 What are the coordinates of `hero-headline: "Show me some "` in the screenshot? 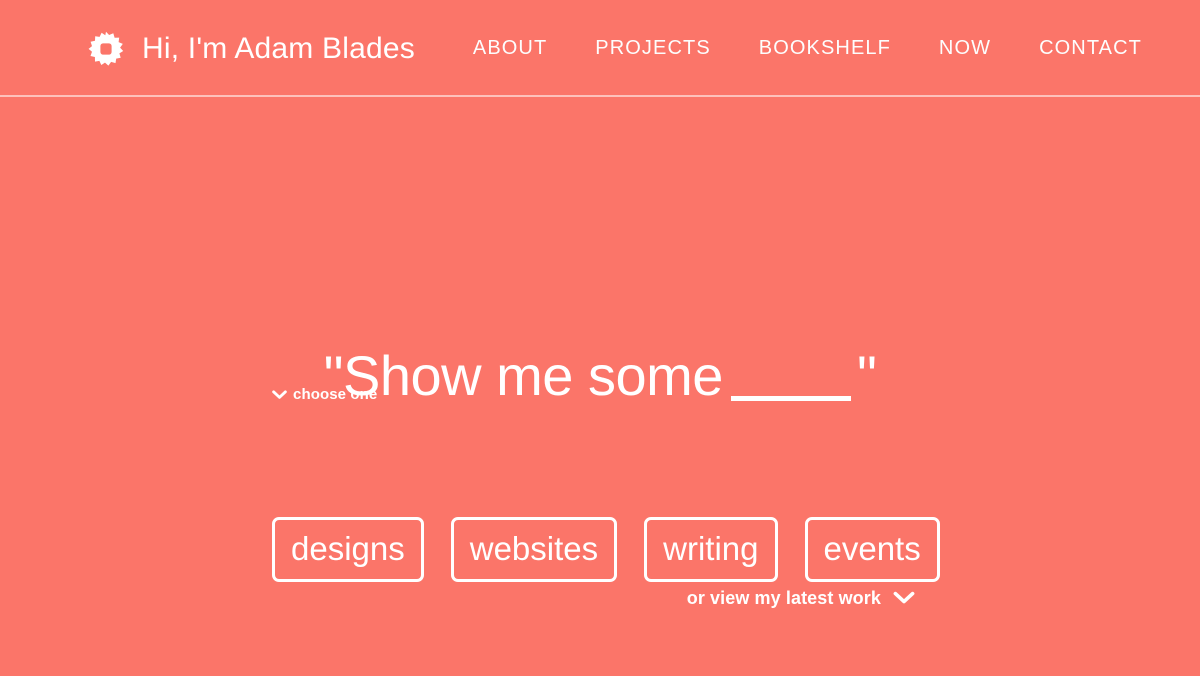 It's located at (600, 375).